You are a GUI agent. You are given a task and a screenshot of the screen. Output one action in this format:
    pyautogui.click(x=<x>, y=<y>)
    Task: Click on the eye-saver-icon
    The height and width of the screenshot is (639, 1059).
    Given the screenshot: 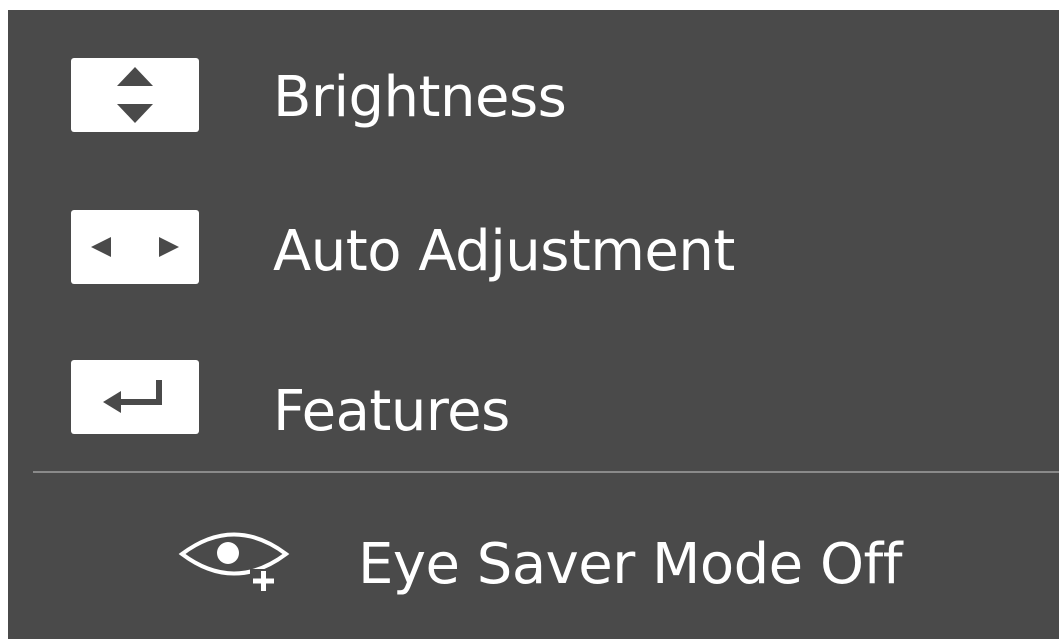 What is the action you would take?
    pyautogui.click(x=235, y=562)
    